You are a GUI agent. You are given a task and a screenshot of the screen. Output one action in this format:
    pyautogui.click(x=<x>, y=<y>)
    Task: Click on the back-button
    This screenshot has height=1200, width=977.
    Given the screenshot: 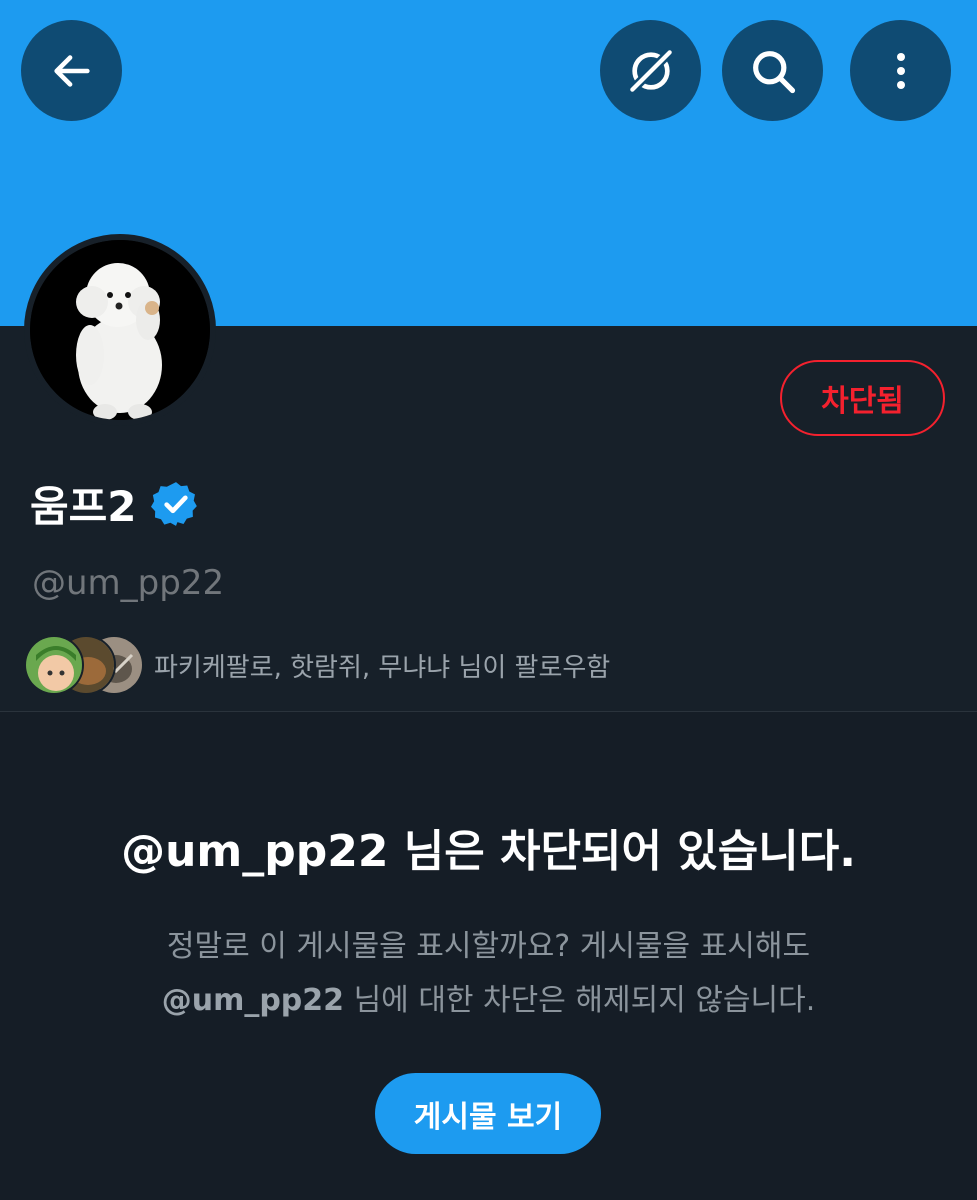 What is the action you would take?
    pyautogui.click(x=71, y=70)
    